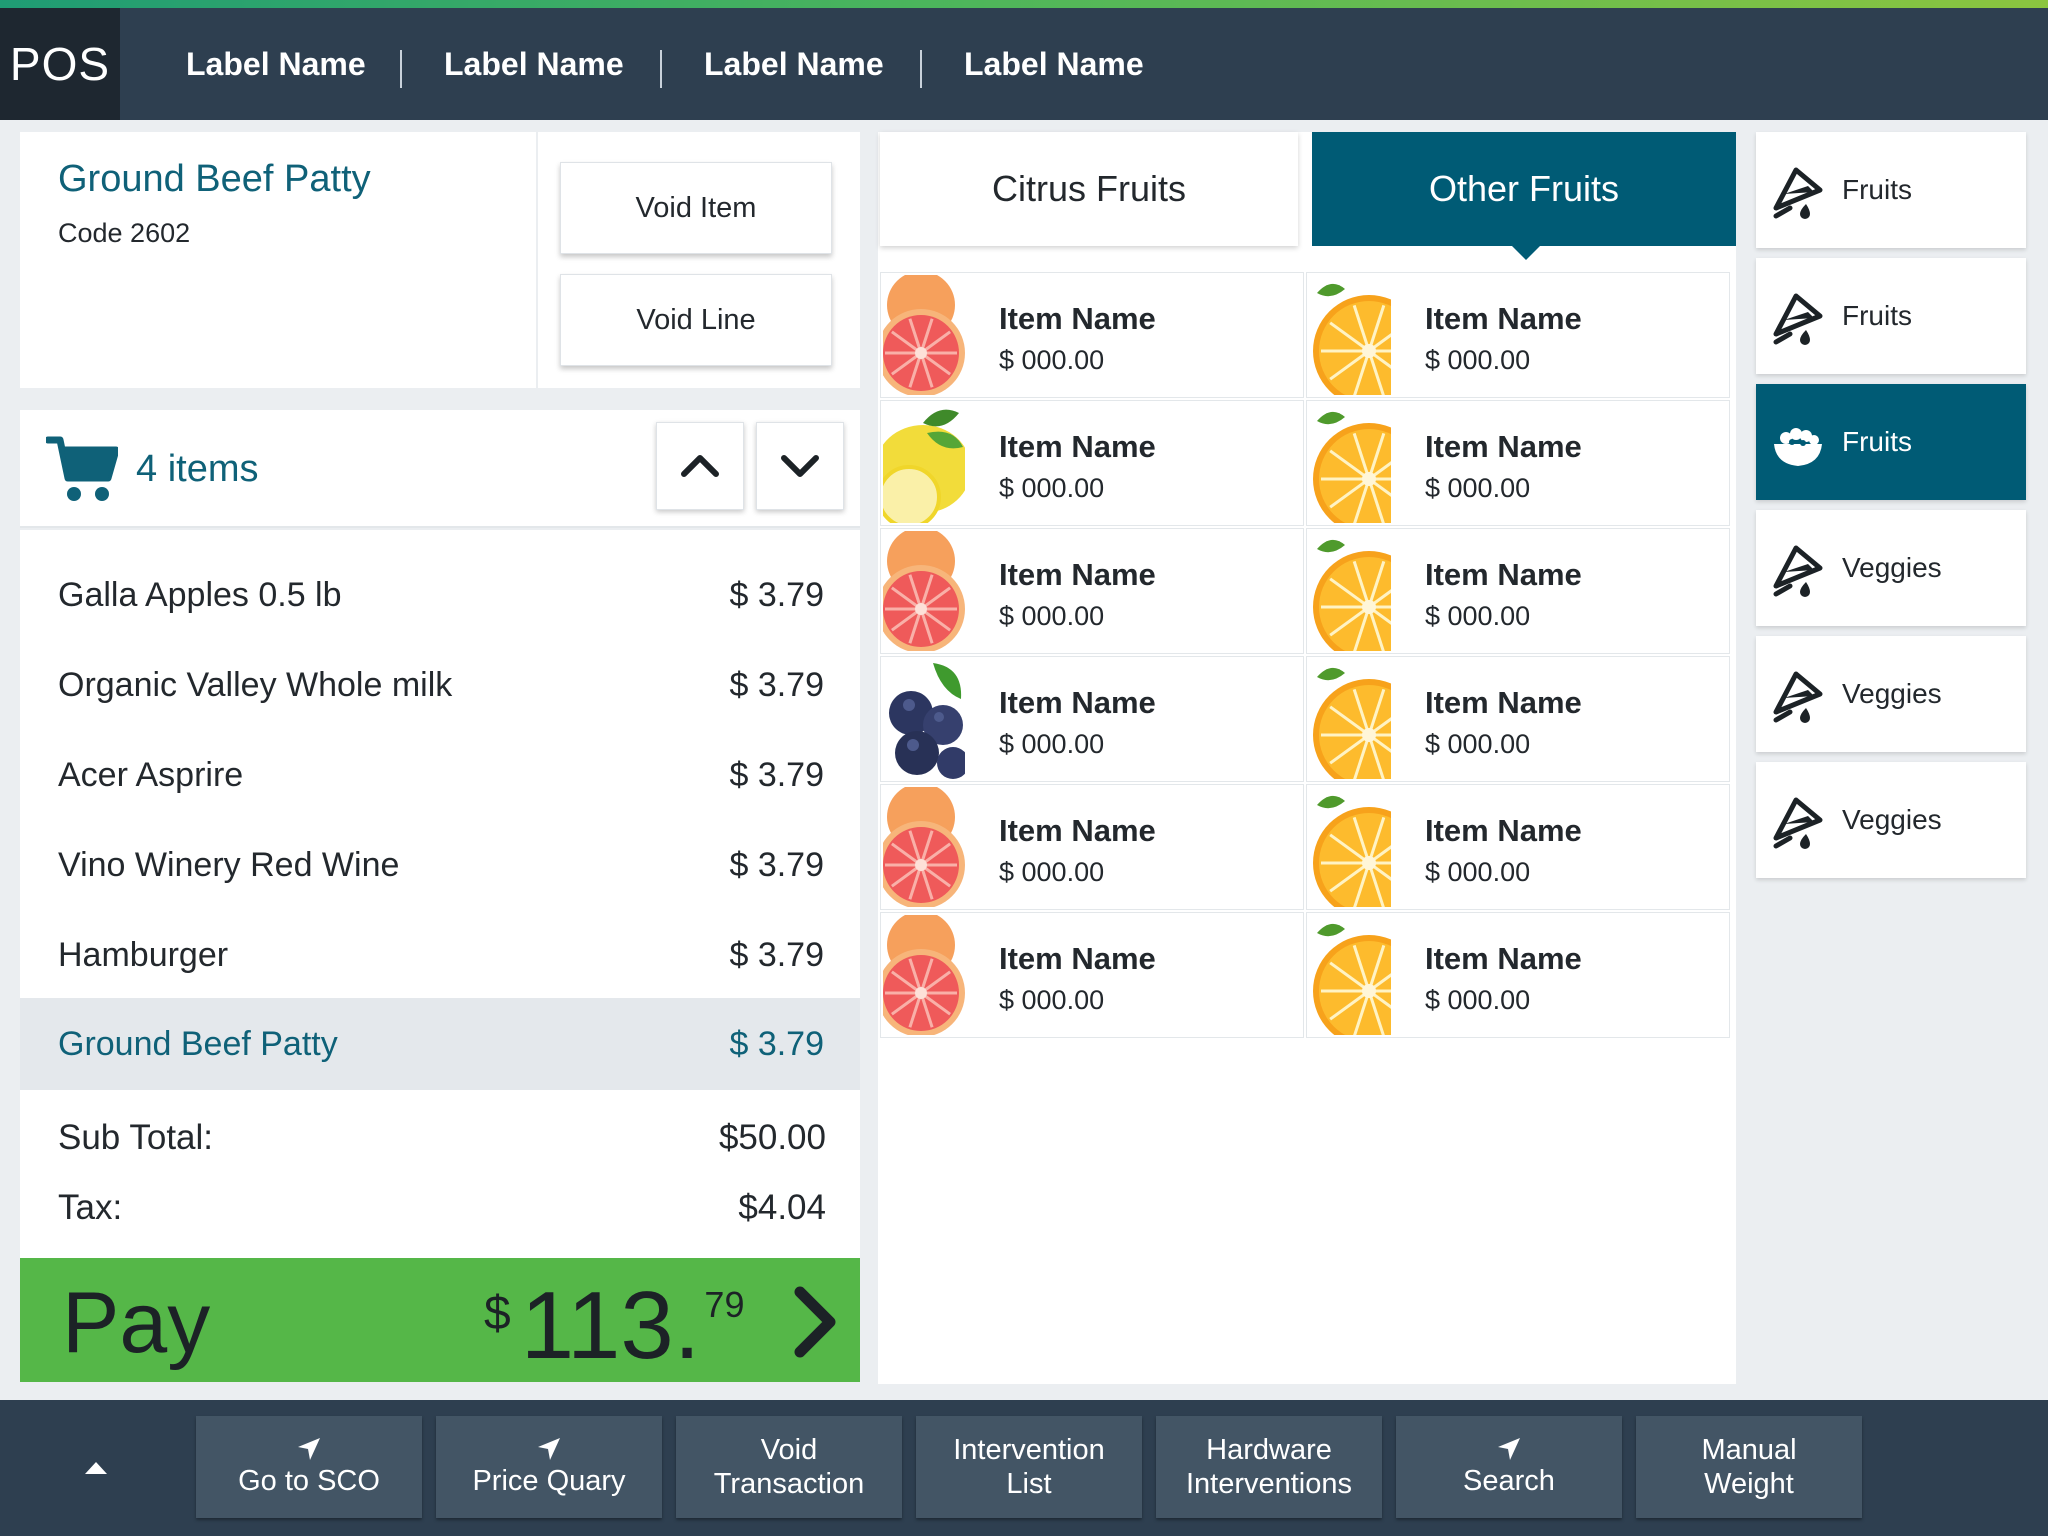  I want to click on cart-line-name: Organic Valley Whole milk, so click(255, 684).